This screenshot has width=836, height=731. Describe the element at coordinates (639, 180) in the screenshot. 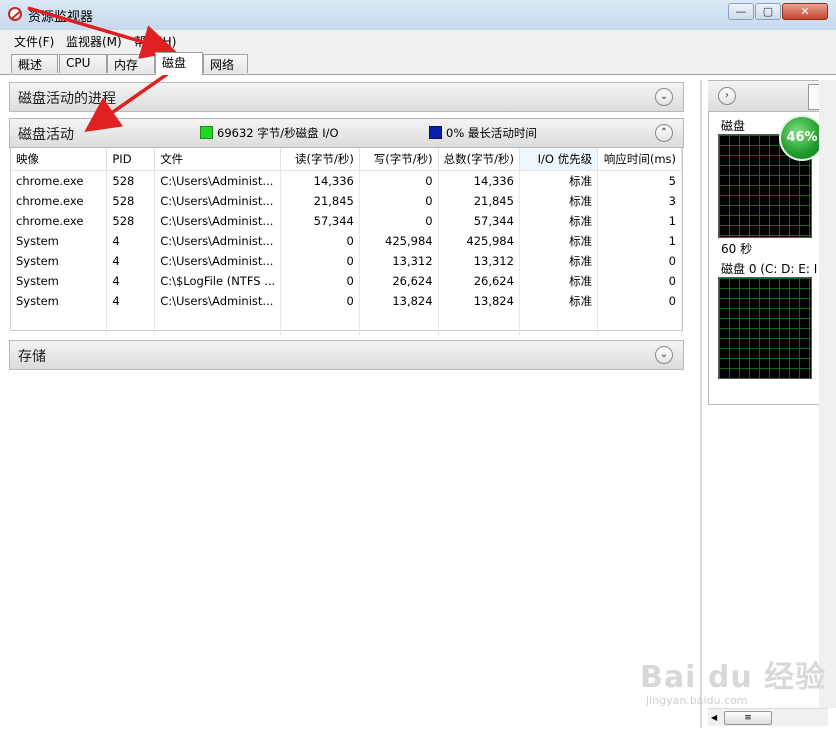

I see `cell-response-time: 5` at that location.